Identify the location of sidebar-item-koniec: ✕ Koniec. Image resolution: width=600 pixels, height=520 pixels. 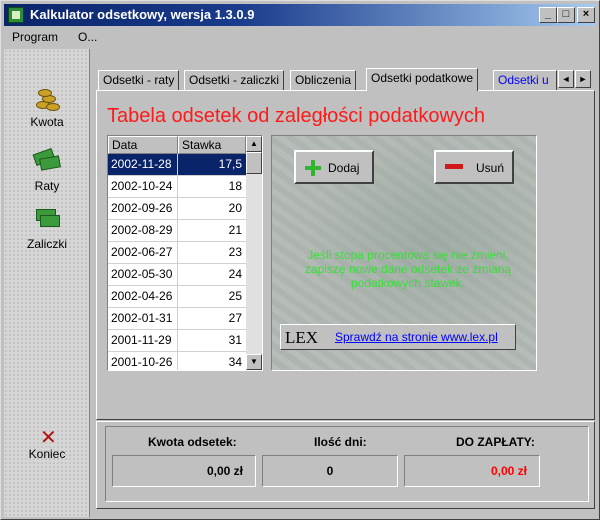
(47, 450).